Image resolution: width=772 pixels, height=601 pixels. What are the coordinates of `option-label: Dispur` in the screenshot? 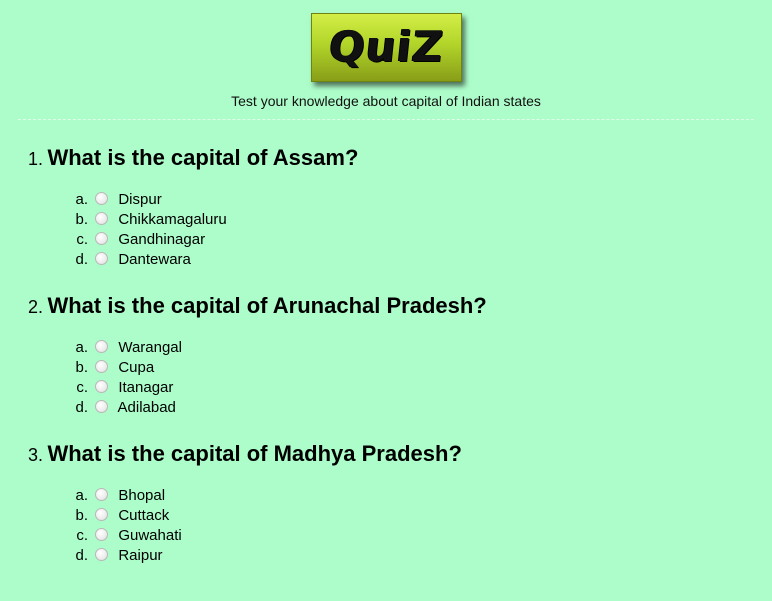 It's located at (139, 199).